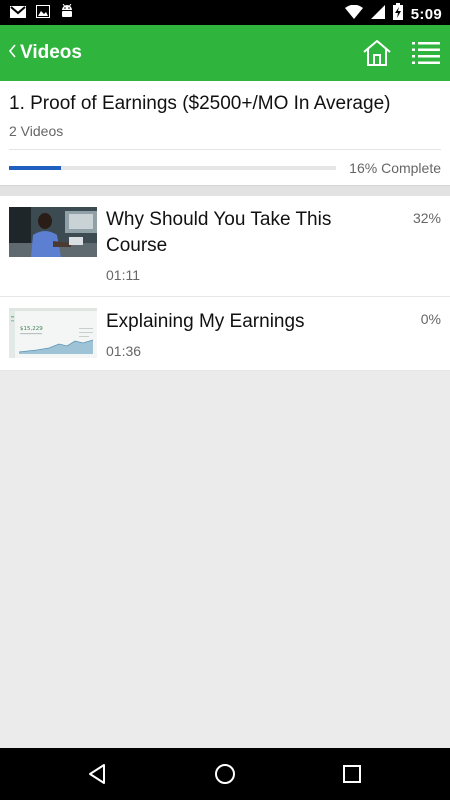 Image resolution: width=450 pixels, height=800 pixels. Describe the element at coordinates (352, 774) in the screenshot. I see `nav-recents-button` at that location.